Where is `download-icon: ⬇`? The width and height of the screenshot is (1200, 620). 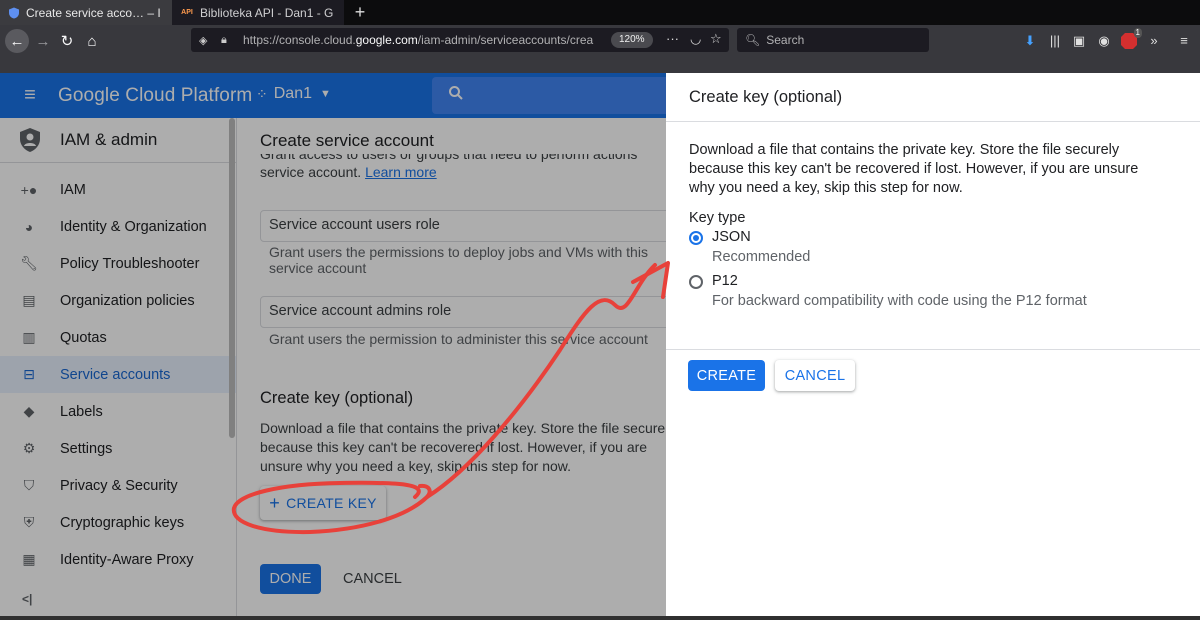 download-icon: ⬇ is located at coordinates (1030, 41).